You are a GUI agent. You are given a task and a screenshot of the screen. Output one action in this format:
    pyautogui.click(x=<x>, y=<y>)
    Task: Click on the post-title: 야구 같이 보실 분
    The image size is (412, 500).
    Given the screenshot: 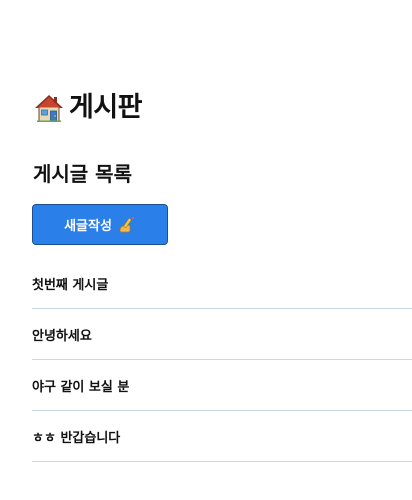 What is the action you would take?
    pyautogui.click(x=81, y=387)
    